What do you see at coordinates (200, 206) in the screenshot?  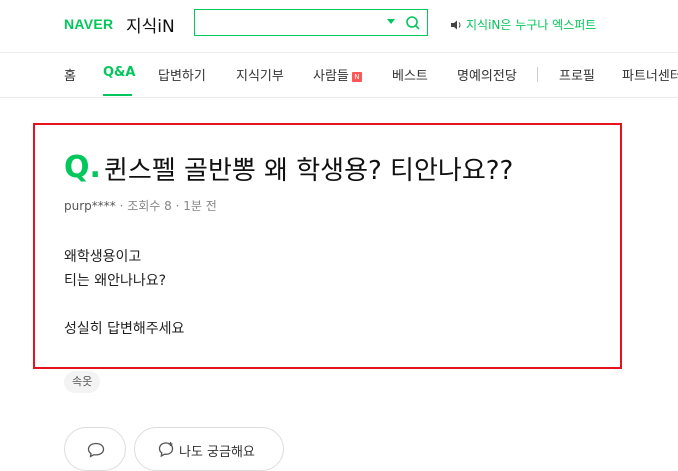 I see `post-time: 1분 전` at bounding box center [200, 206].